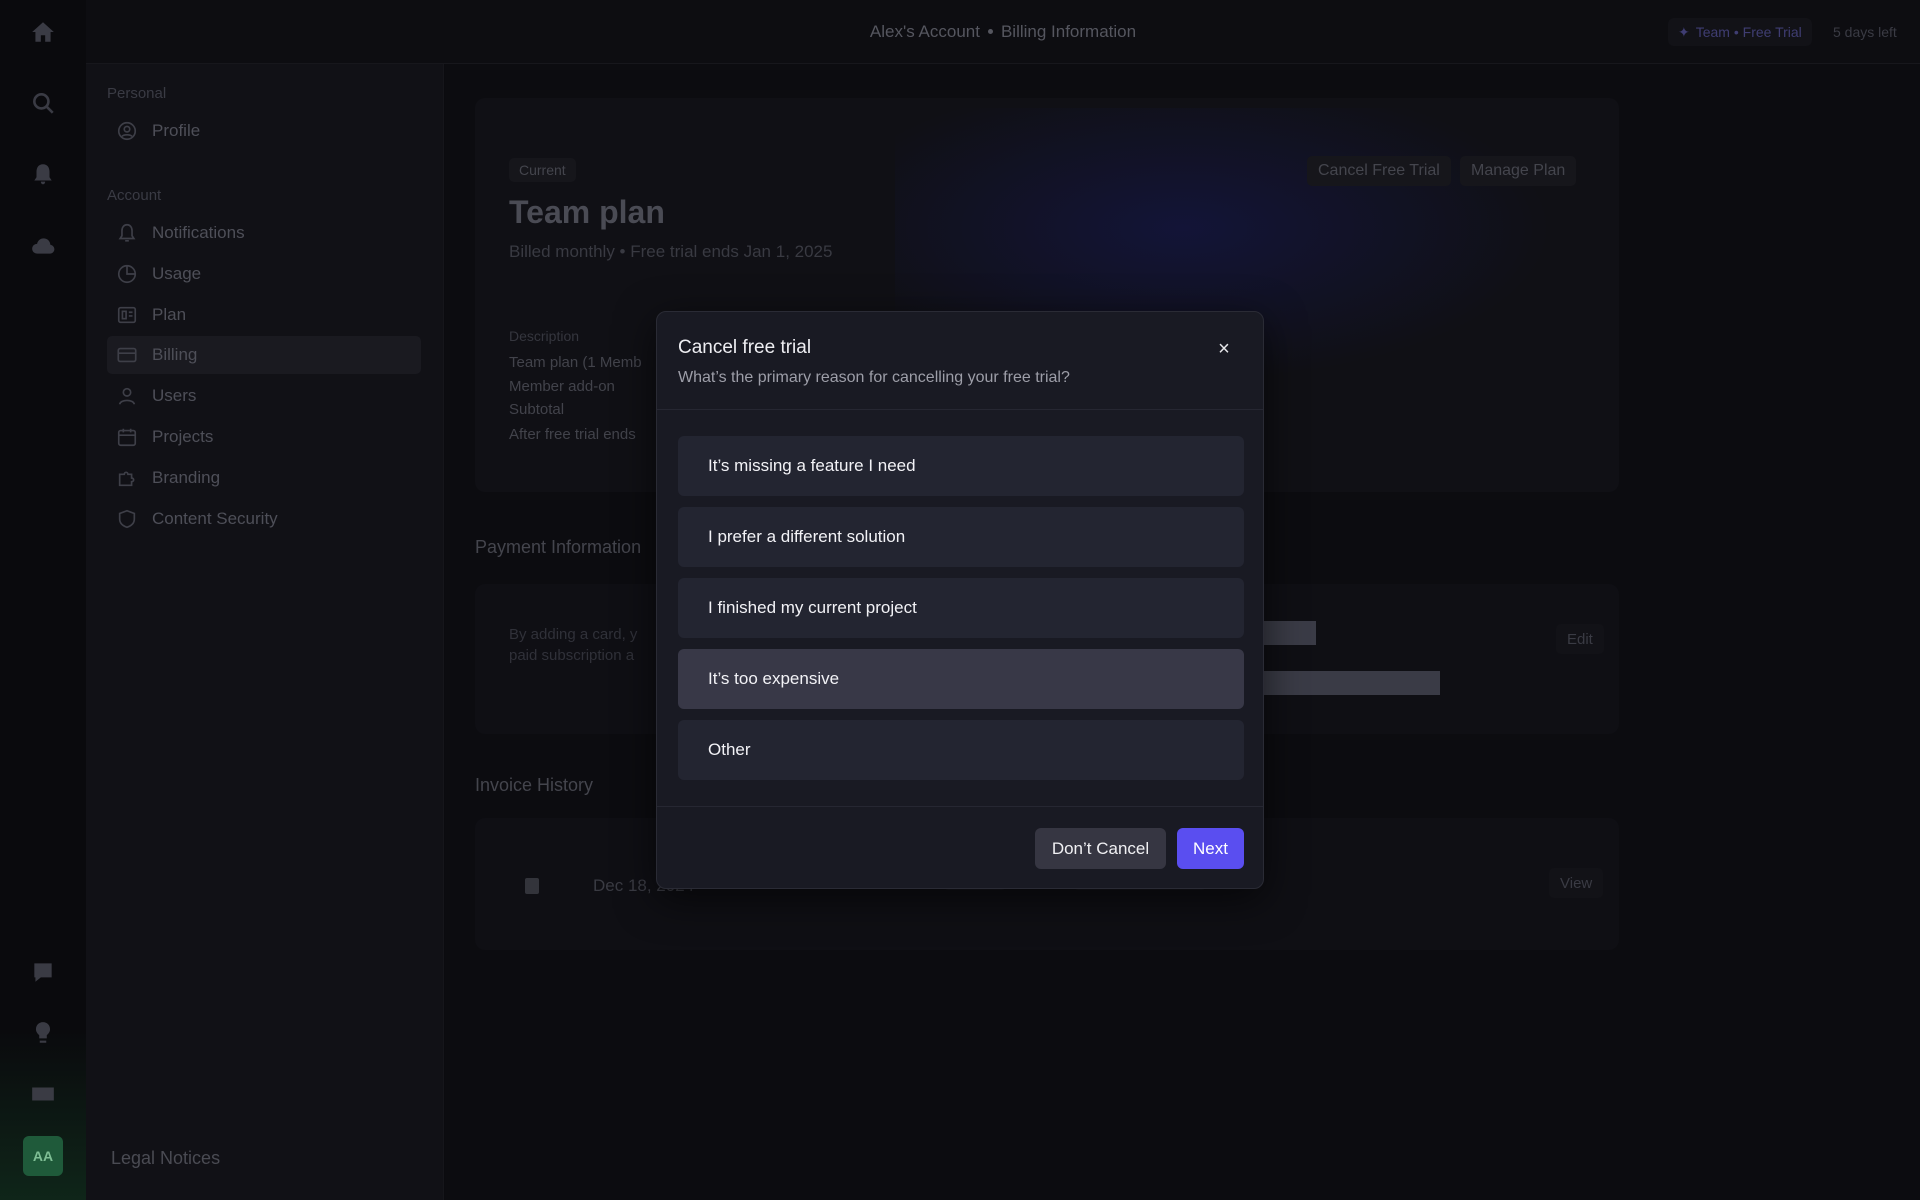  I want to click on plan-title: Team plan, so click(587, 212).